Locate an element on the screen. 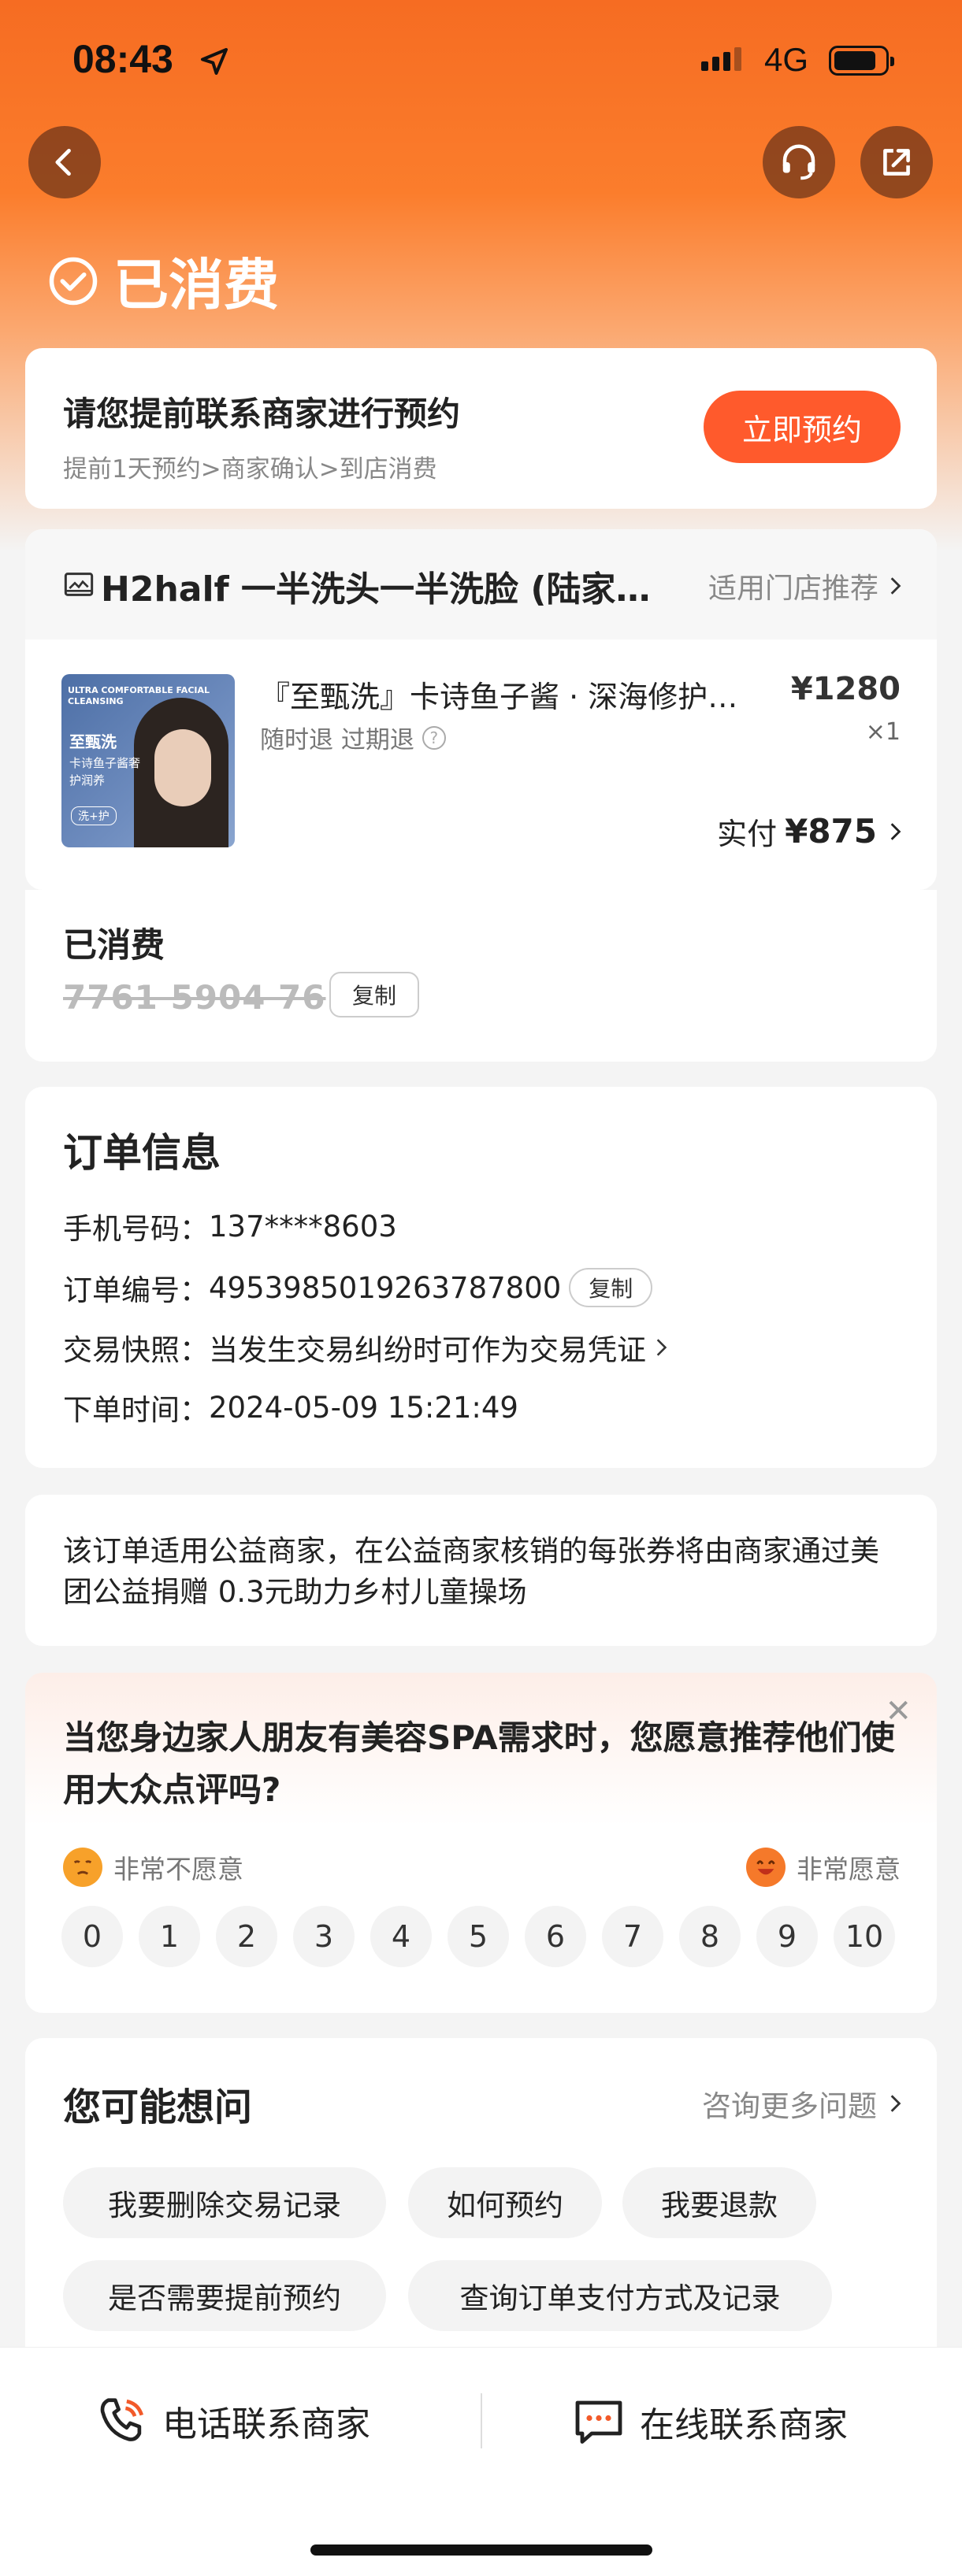  score-option: 1 is located at coordinates (169, 1936).